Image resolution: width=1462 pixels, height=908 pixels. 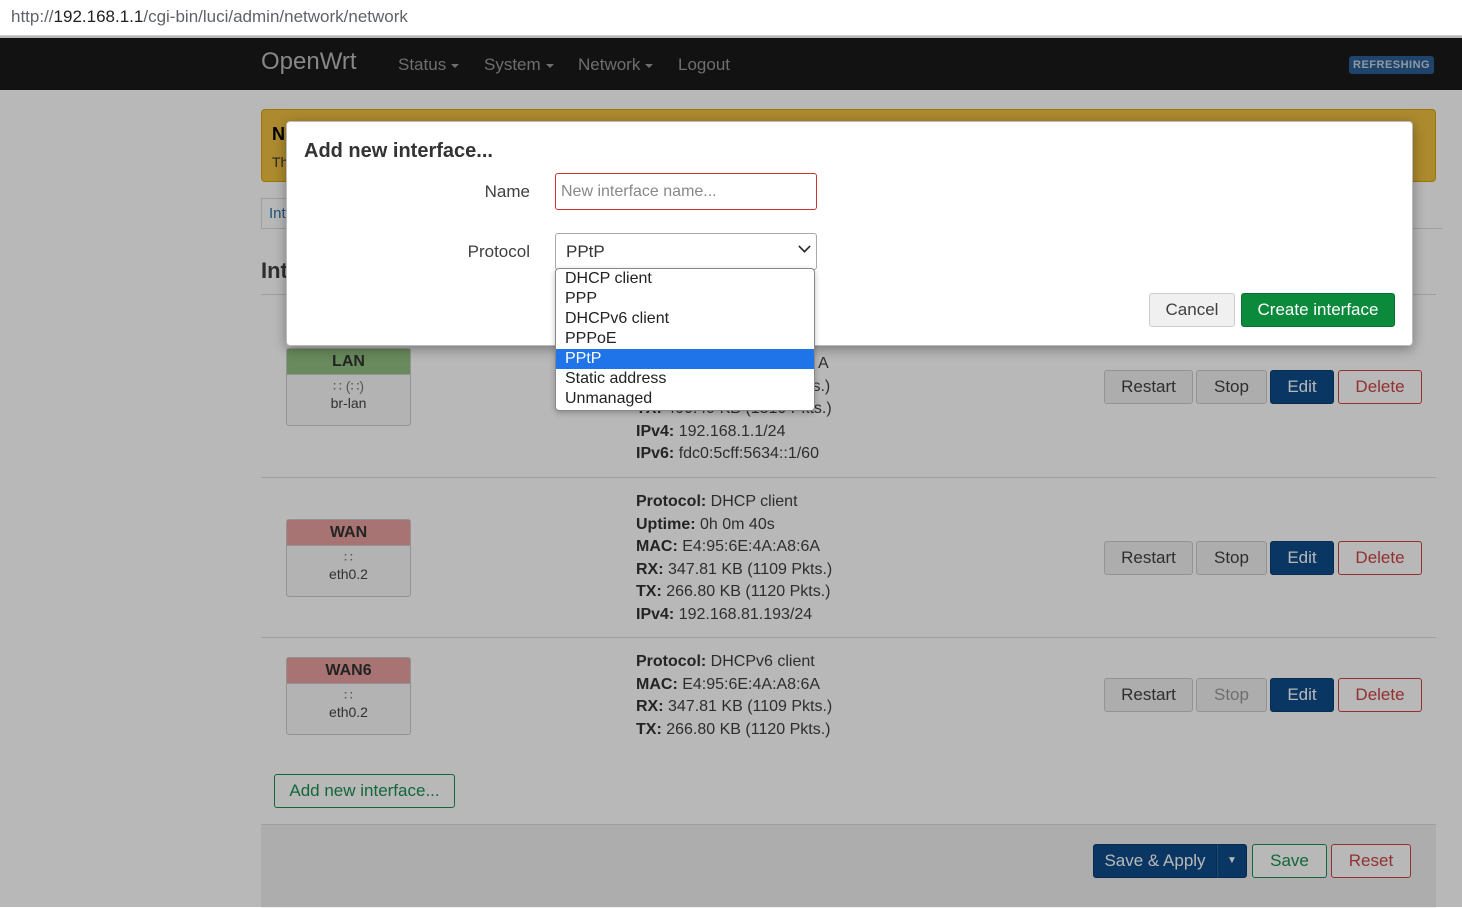 What do you see at coordinates (685, 319) in the screenshot?
I see `option-dhcpv6-client: DHCPv6 client` at bounding box center [685, 319].